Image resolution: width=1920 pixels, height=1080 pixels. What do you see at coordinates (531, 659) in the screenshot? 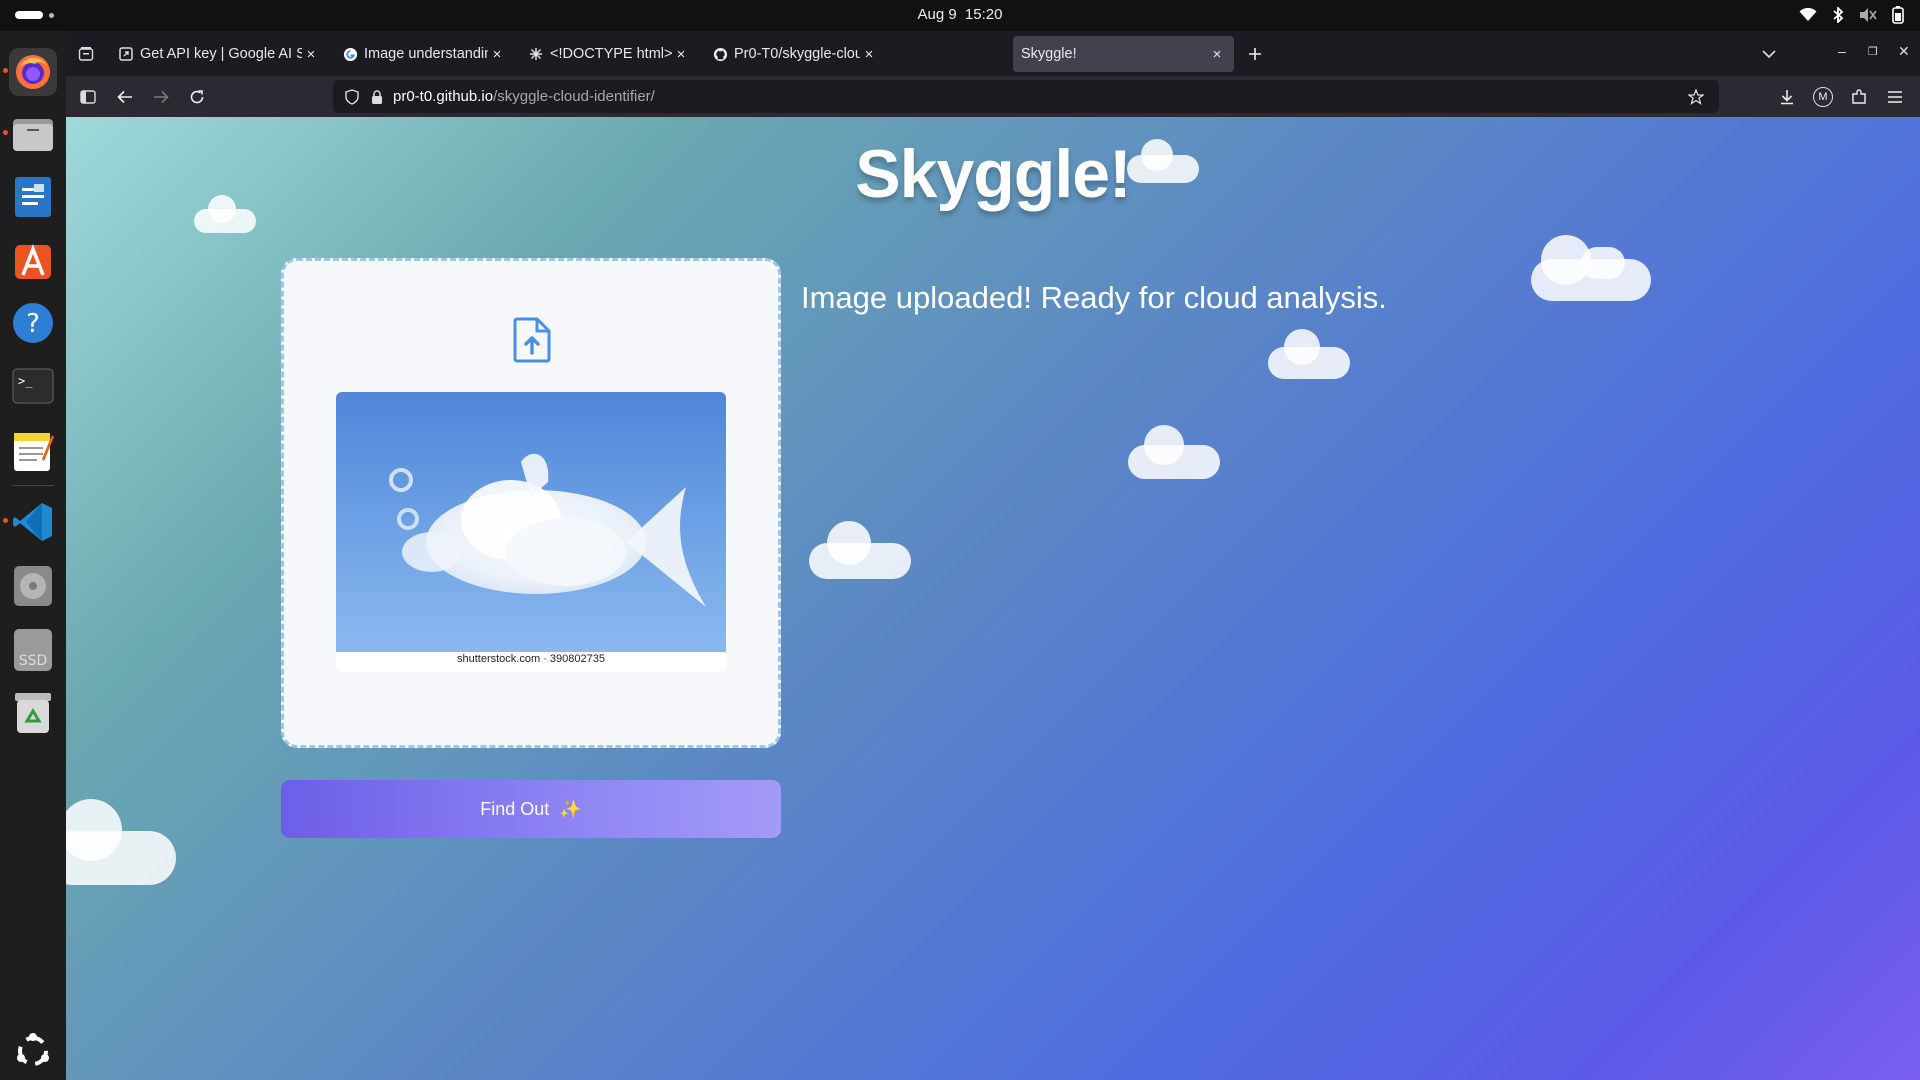
I see `image-caption: shutterstock.com · 390802735` at bounding box center [531, 659].